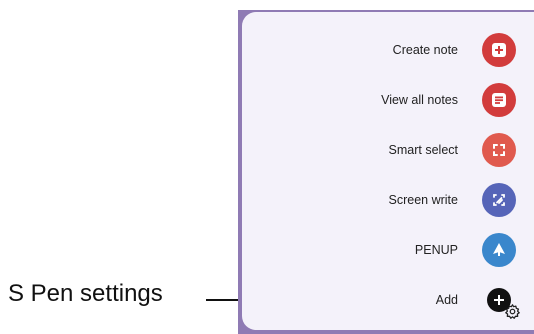 This screenshot has width=534, height=334. What do you see at coordinates (499, 200) in the screenshot?
I see `screen-write-icon` at bounding box center [499, 200].